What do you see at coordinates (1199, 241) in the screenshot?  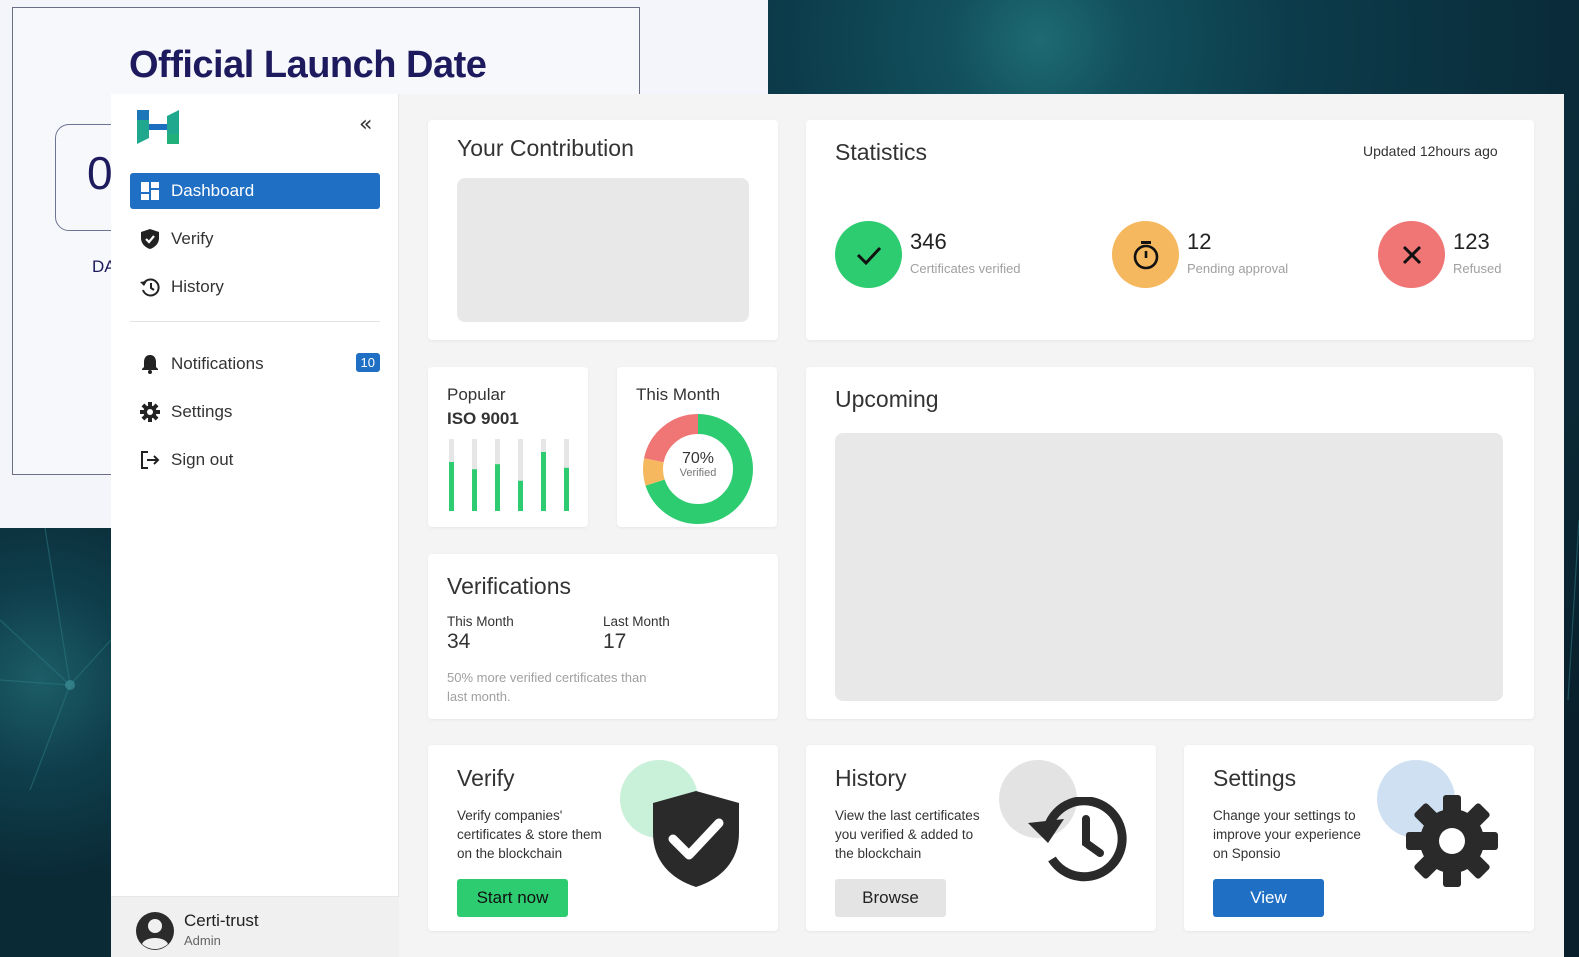 I see `stat-pending-value: 12` at bounding box center [1199, 241].